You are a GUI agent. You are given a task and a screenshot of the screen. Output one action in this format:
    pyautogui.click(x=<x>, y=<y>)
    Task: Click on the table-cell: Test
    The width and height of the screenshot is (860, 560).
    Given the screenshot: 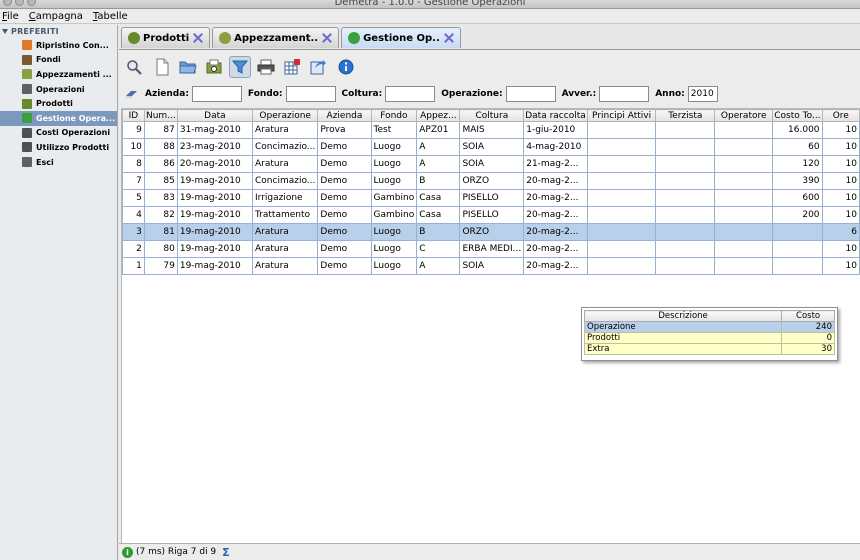 What is the action you would take?
    pyautogui.click(x=394, y=130)
    